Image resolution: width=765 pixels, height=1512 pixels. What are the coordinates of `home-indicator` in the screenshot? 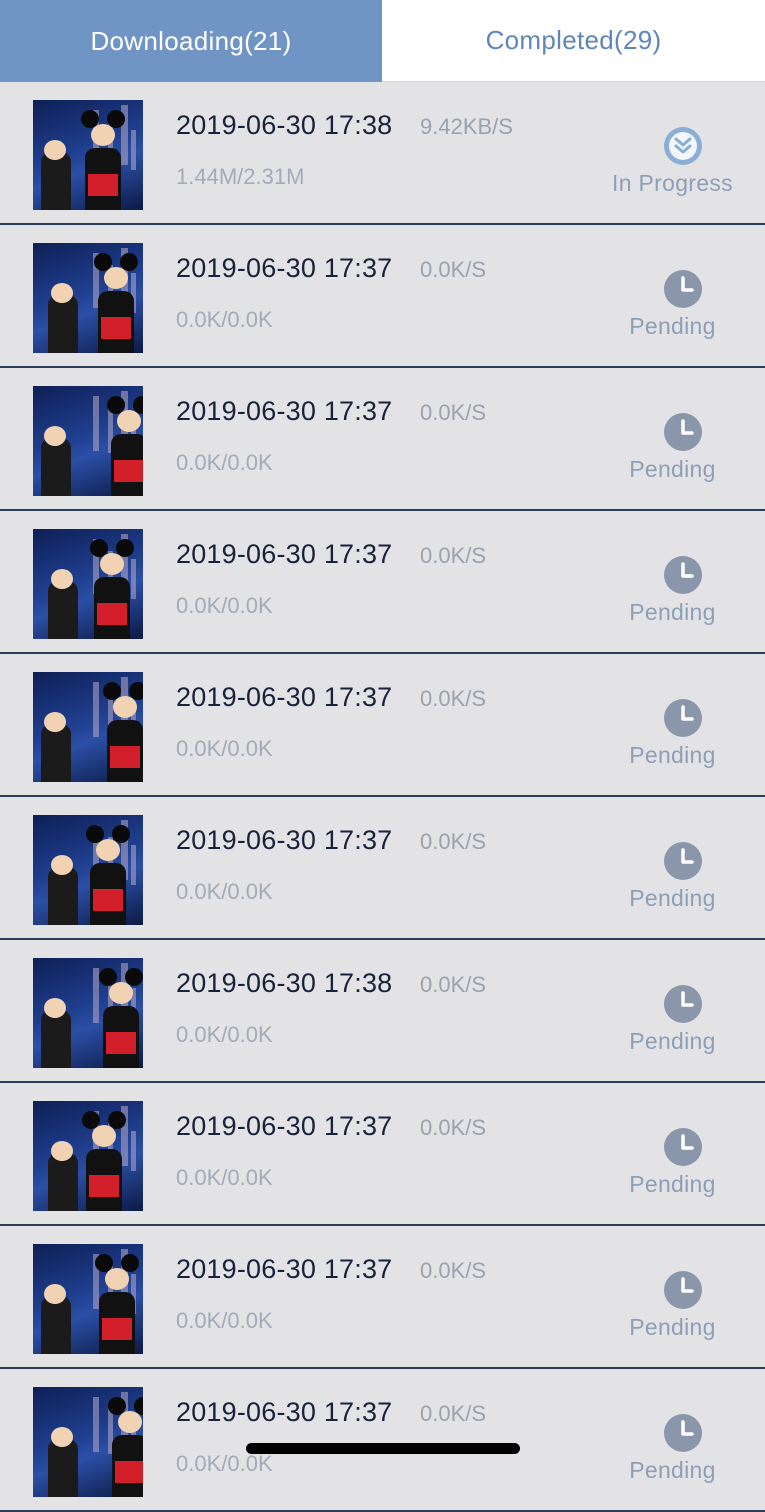 It's located at (383, 1448).